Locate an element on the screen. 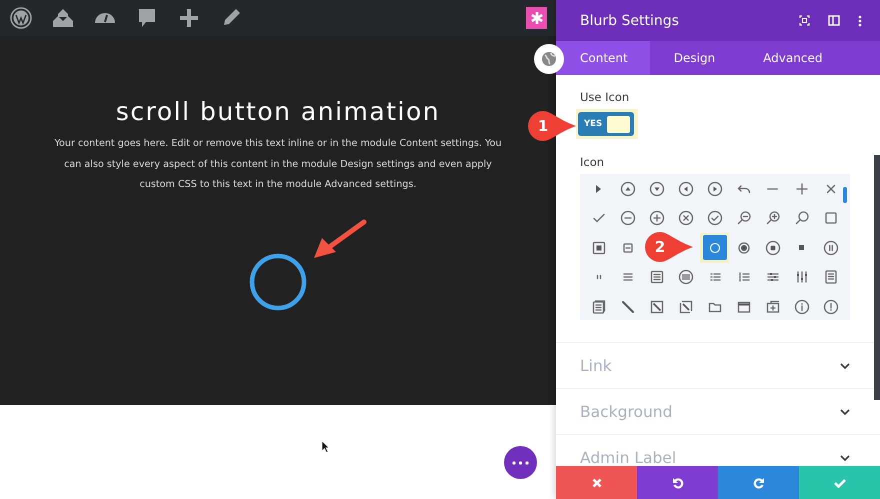 This screenshot has width=880, height=499. use-icon-label: Use Icon is located at coordinates (605, 97).